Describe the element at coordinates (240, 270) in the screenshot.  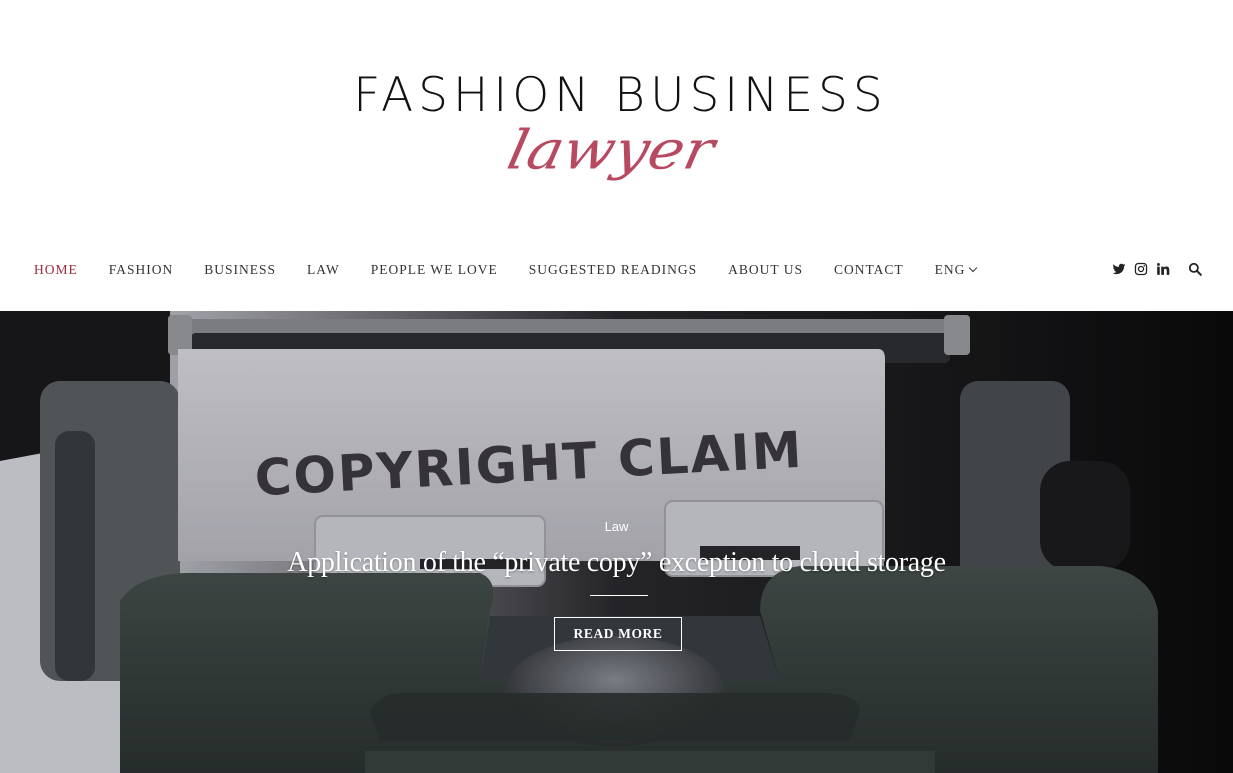
I see `nav-item-business: BUSINESS` at that location.